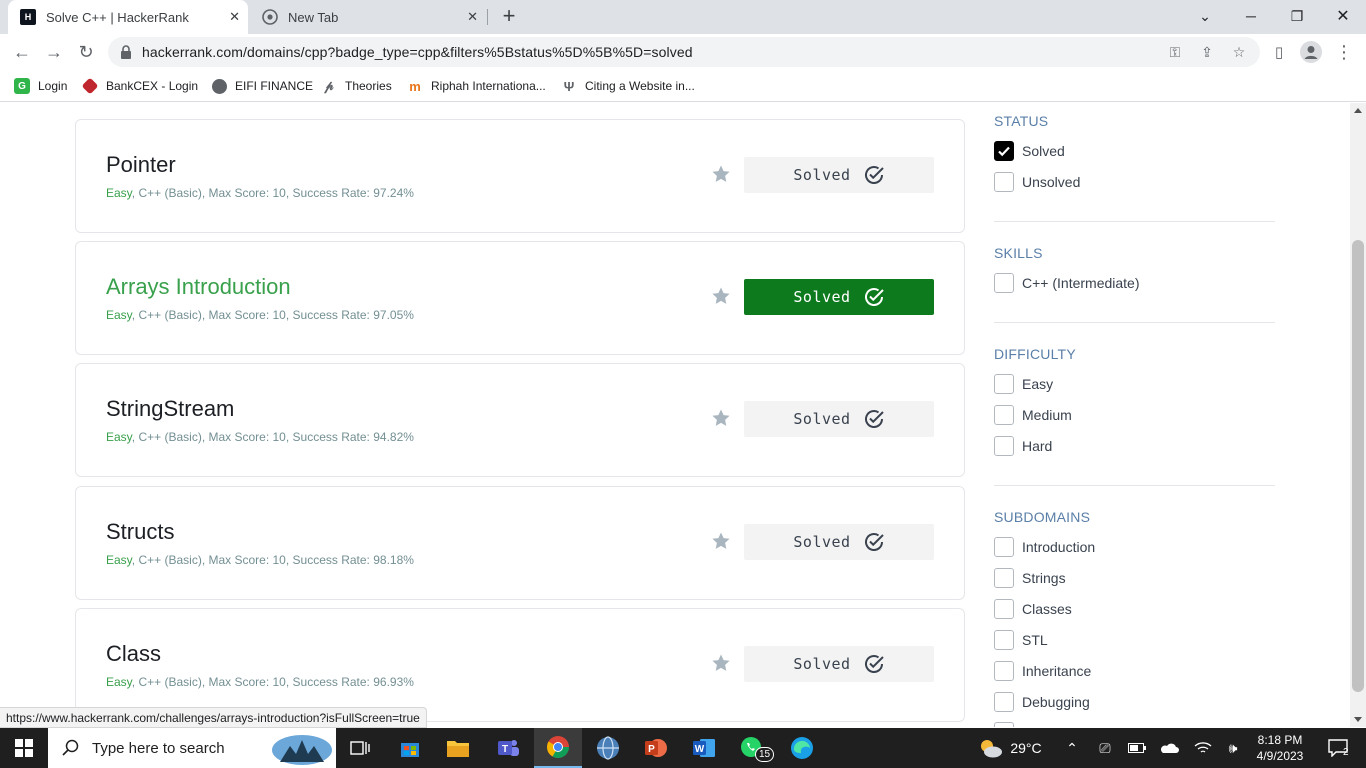  Describe the element at coordinates (802, 748) in the screenshot. I see `edge-icon` at that location.